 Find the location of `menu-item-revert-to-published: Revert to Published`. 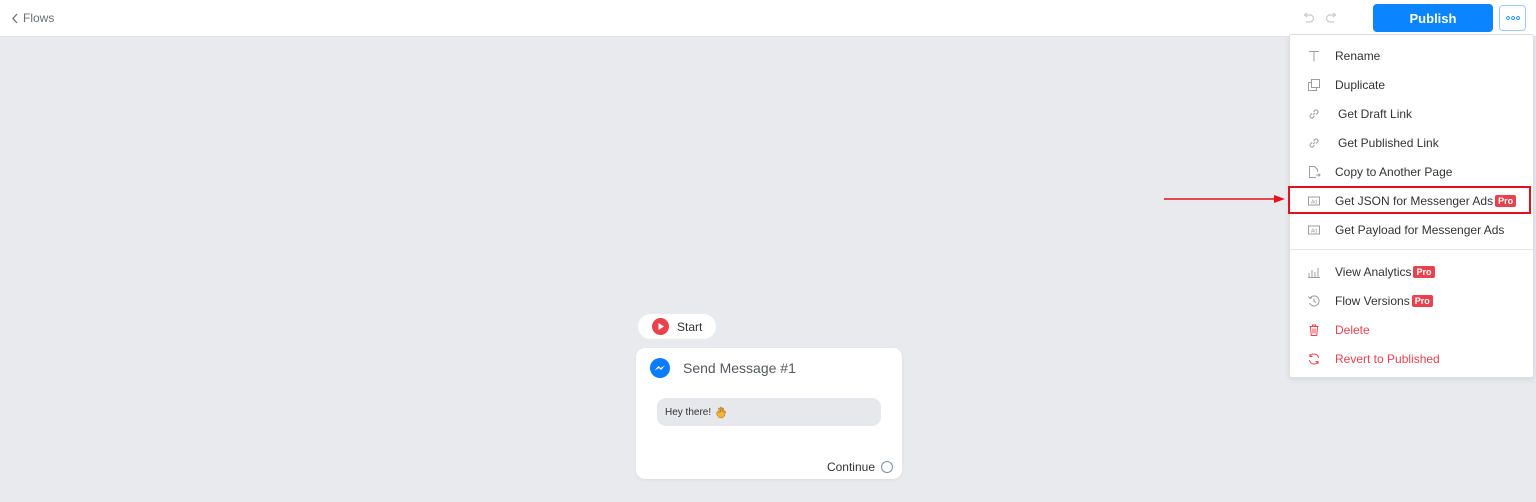

menu-item-revert-to-published: Revert to Published is located at coordinates (1411, 359).